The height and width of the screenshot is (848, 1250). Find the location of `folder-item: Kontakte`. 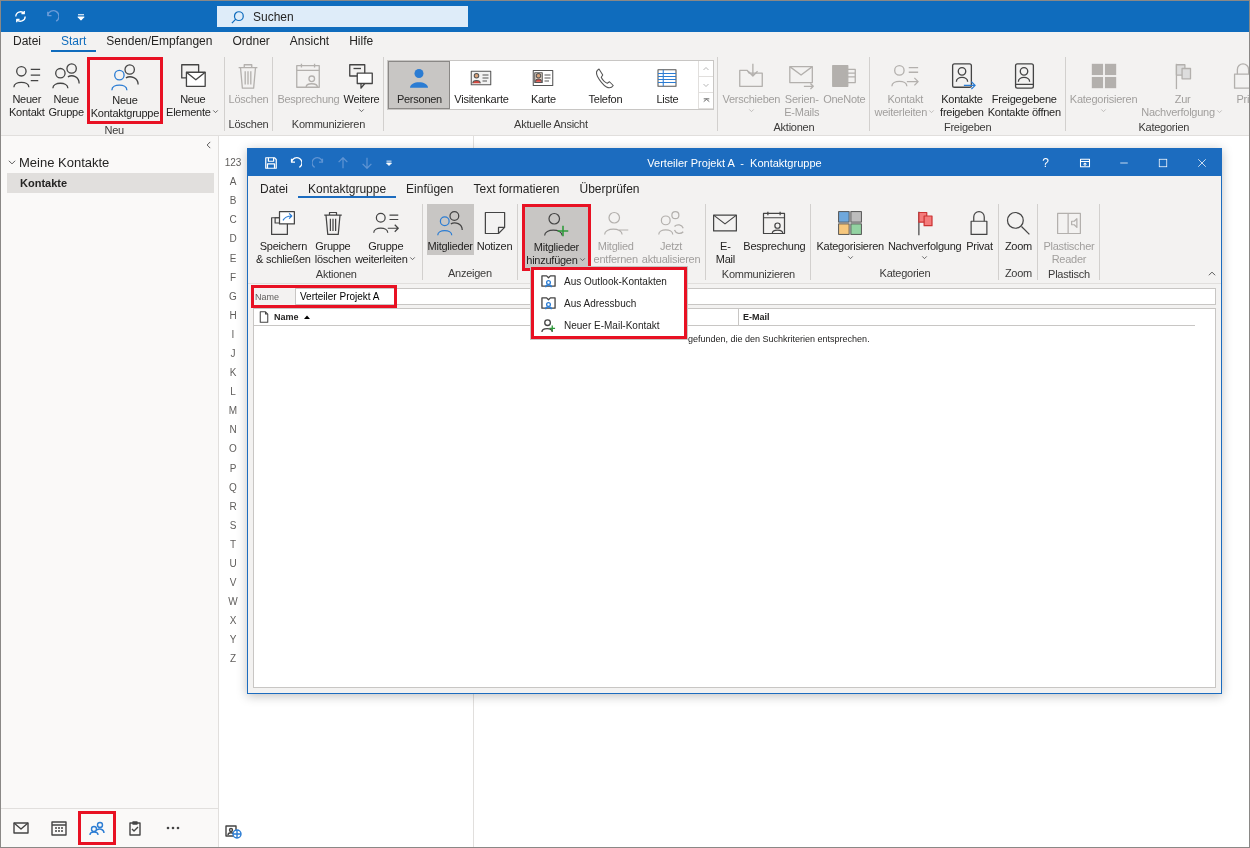

folder-item: Kontakte is located at coordinates (110, 183).